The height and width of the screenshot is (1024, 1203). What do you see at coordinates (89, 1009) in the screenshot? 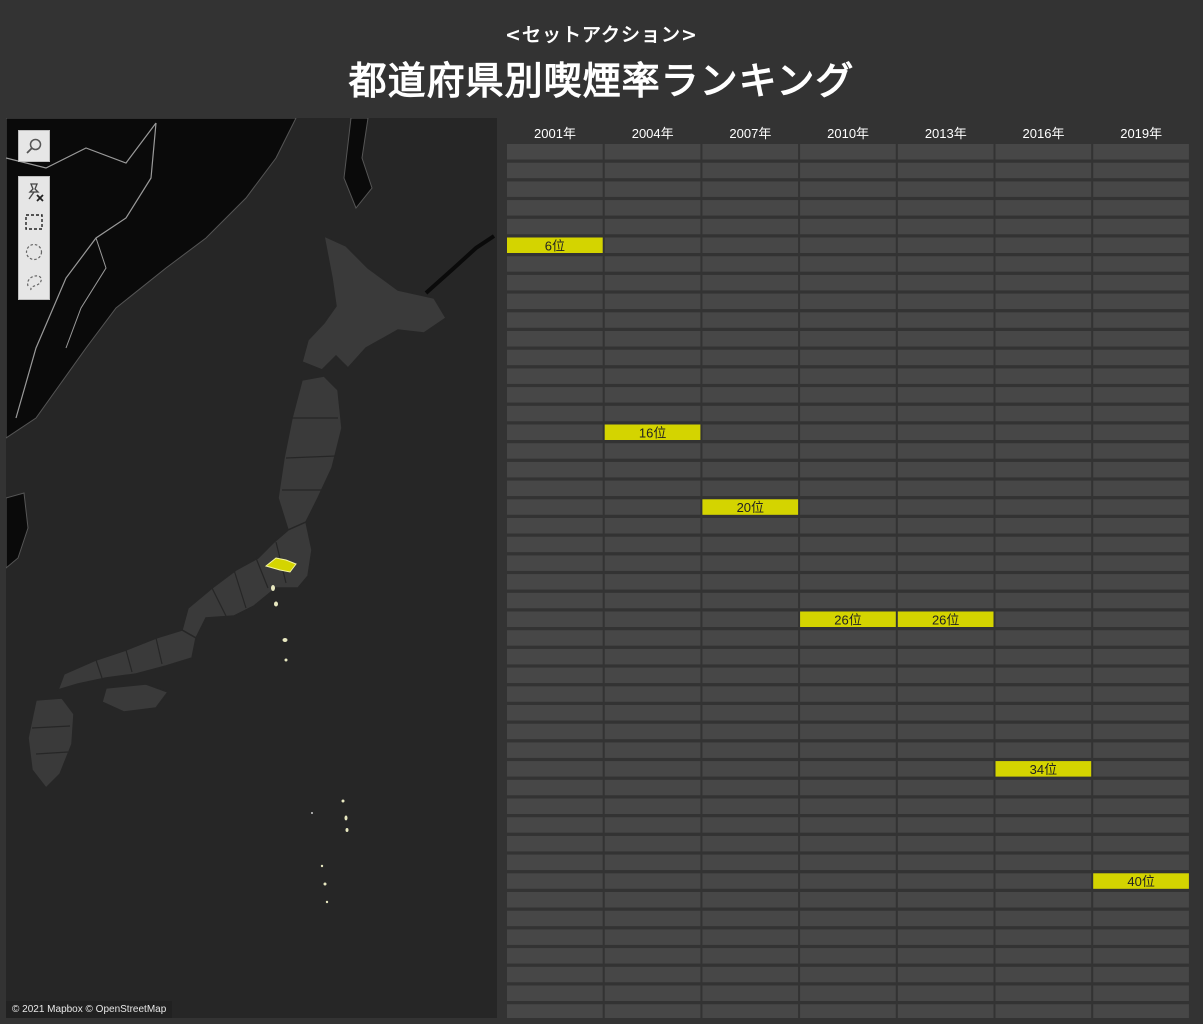
I see `map-attribution: © 2021 Mapbox © OpenStreetMap` at bounding box center [89, 1009].